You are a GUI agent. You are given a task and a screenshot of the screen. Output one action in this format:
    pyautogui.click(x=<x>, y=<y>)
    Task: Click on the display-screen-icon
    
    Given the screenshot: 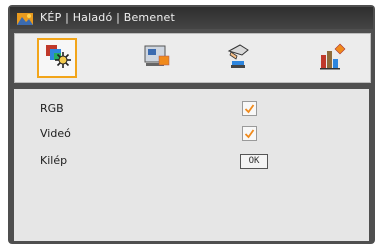 What is the action you would take?
    pyautogui.click(x=157, y=58)
    